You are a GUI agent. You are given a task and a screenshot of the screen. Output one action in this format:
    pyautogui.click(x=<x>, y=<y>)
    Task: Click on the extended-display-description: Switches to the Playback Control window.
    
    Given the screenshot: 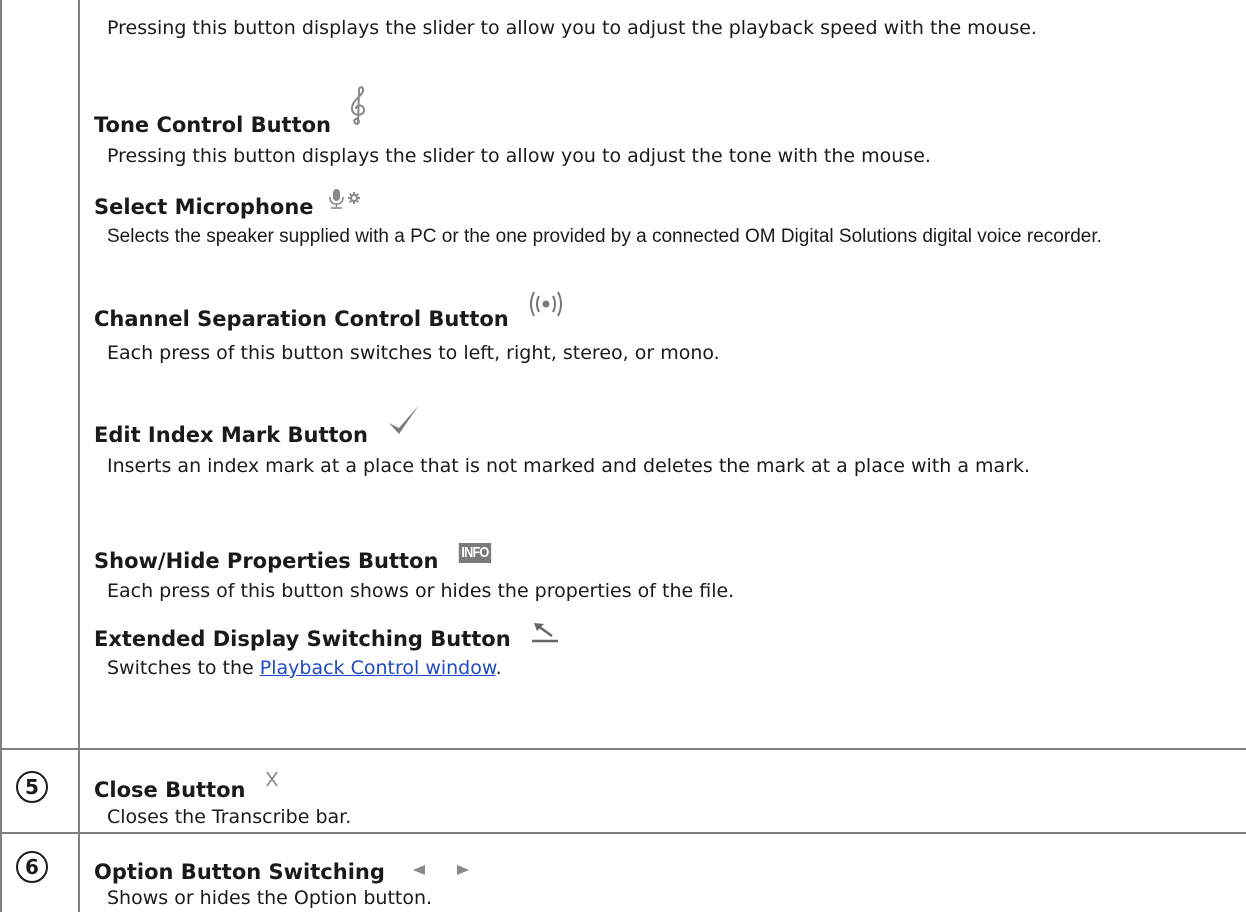 What is the action you would take?
    pyautogui.click(x=304, y=668)
    